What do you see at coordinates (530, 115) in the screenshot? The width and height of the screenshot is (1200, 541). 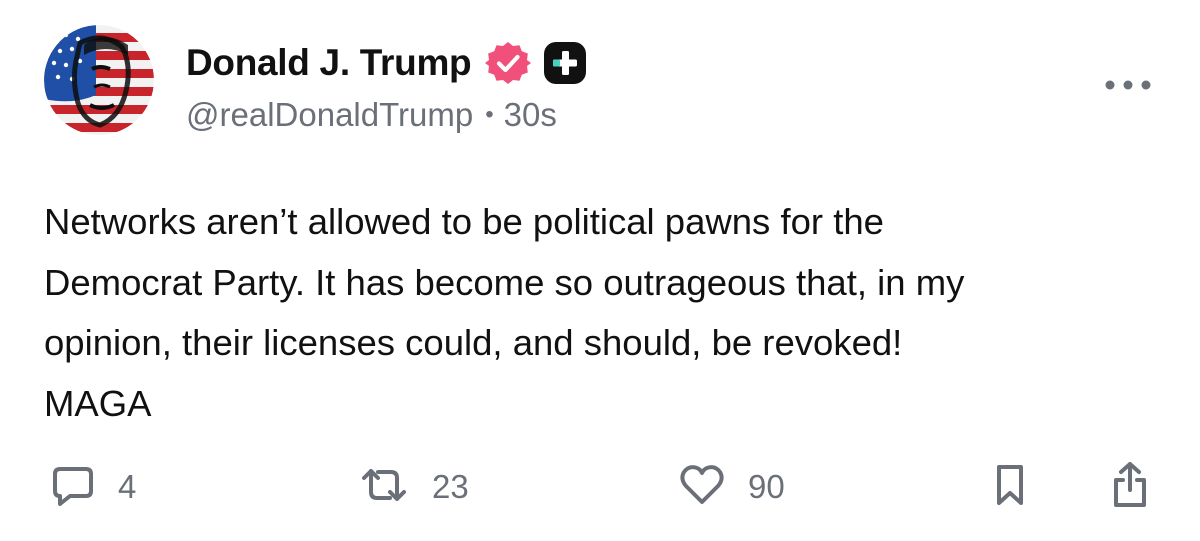 I see `post-timestamp: 30s` at bounding box center [530, 115].